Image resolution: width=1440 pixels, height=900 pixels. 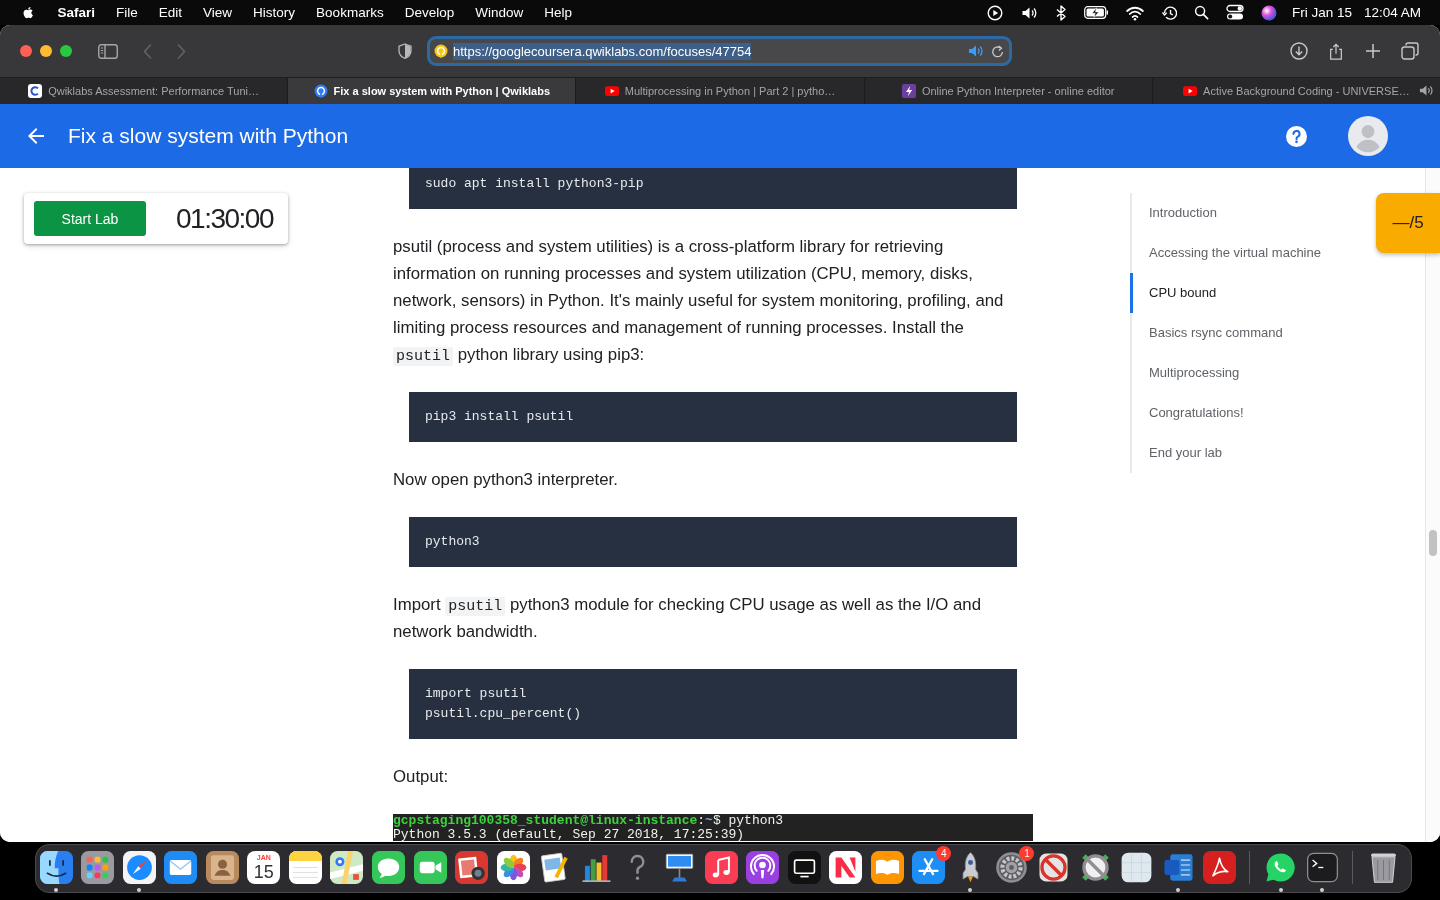 What do you see at coordinates (1179, 453) in the screenshot?
I see `toc-link: End your lab` at bounding box center [1179, 453].